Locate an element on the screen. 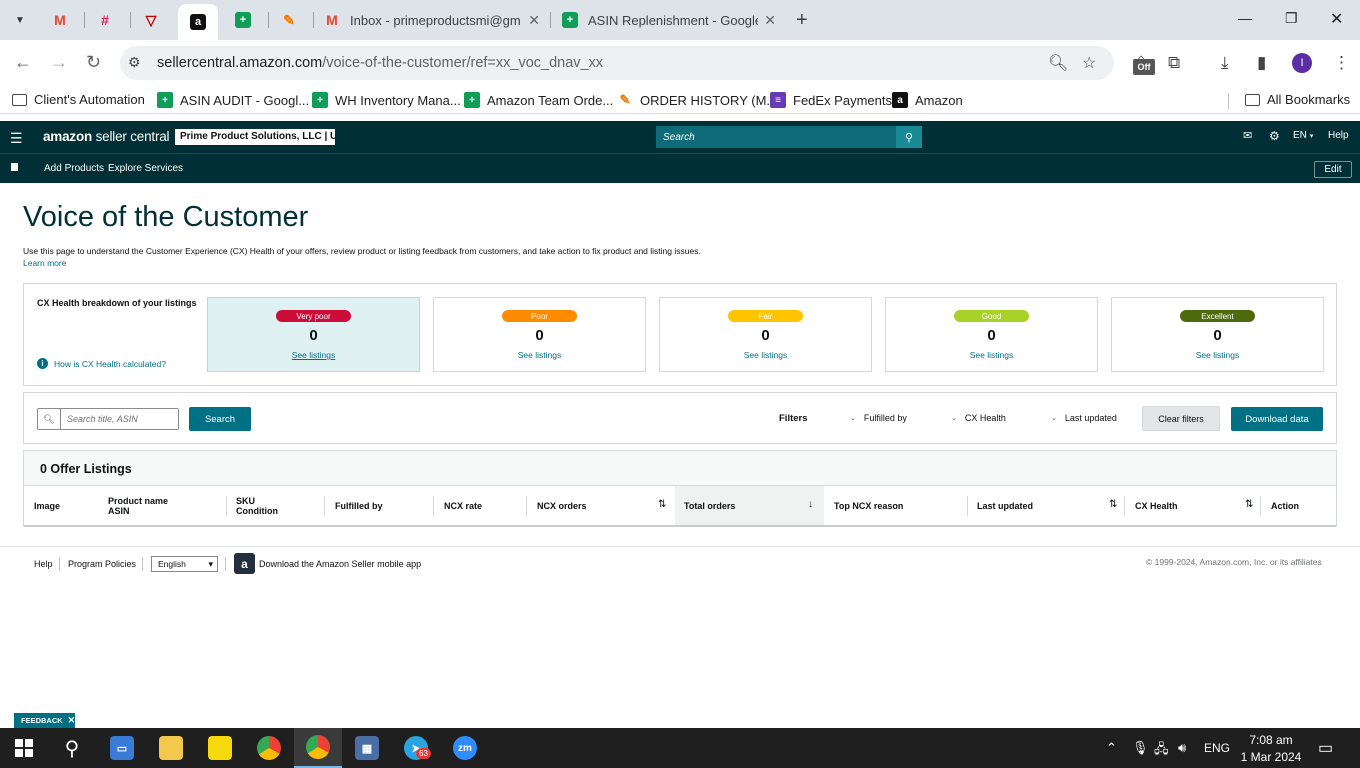 The image size is (1360, 768). bookmark-star-icon: ☆ is located at coordinates (1089, 63).